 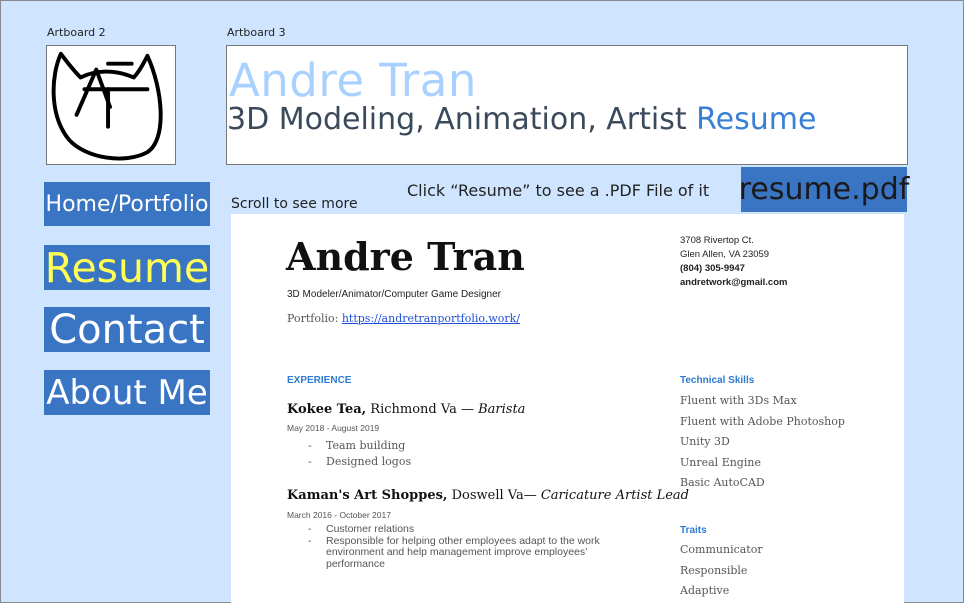 What do you see at coordinates (756, 119) in the screenshot?
I see `header-subtitle-accent: Resume` at bounding box center [756, 119].